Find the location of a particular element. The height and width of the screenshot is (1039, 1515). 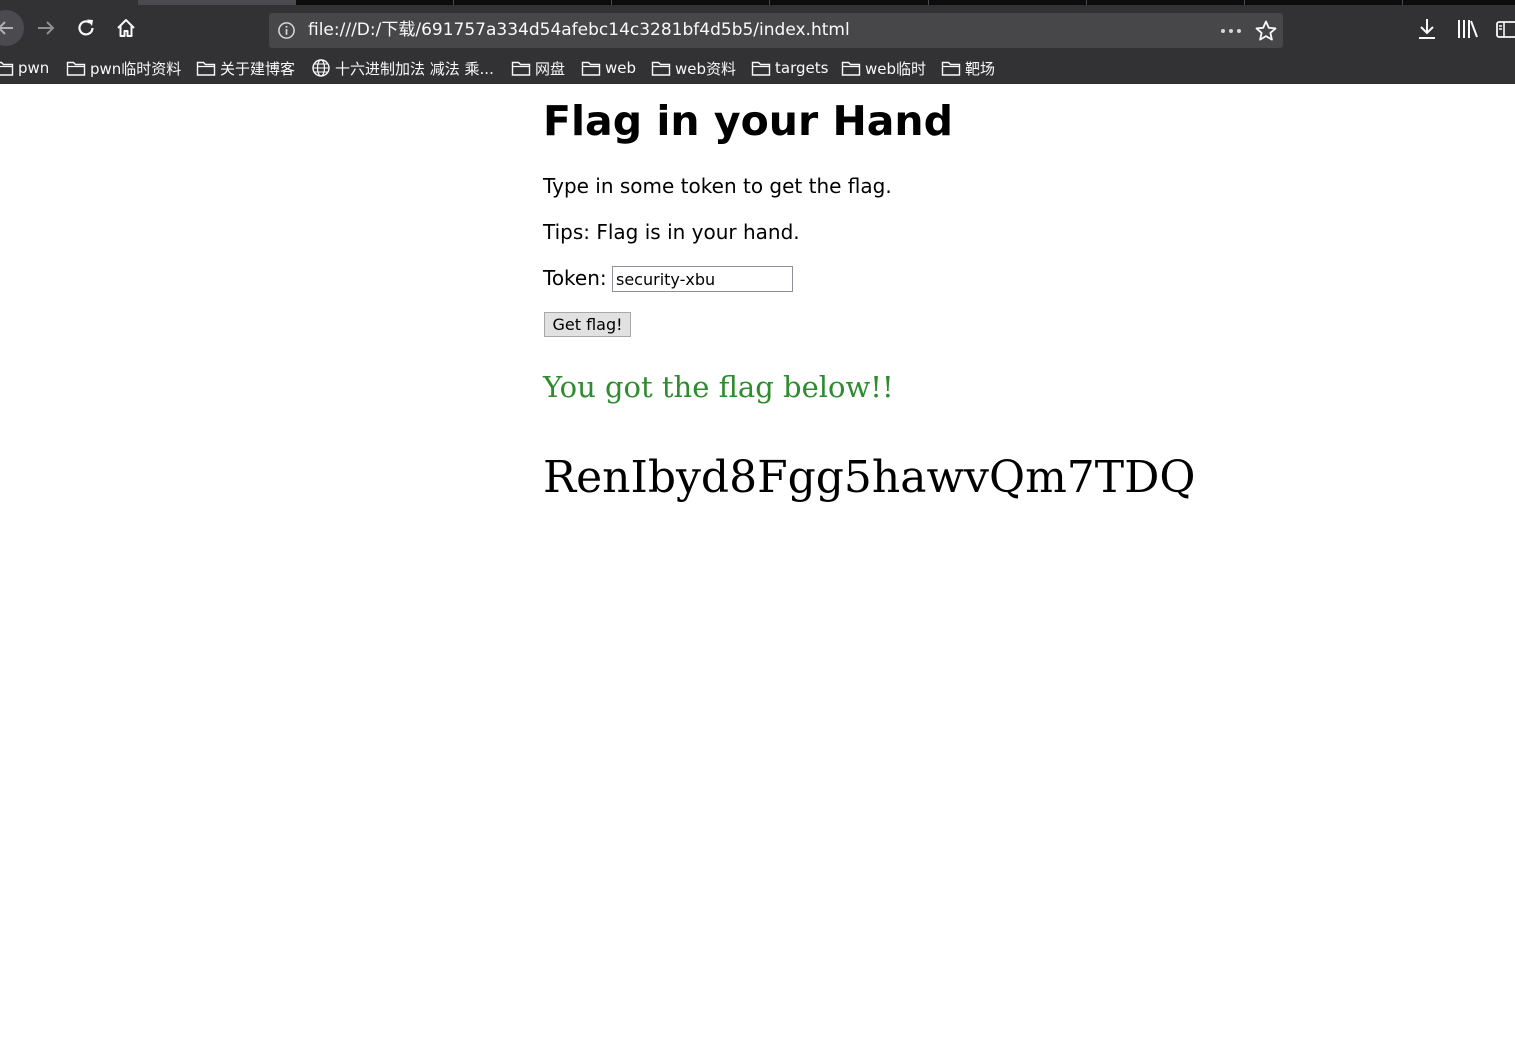

token-label: Token: is located at coordinates (575, 278).